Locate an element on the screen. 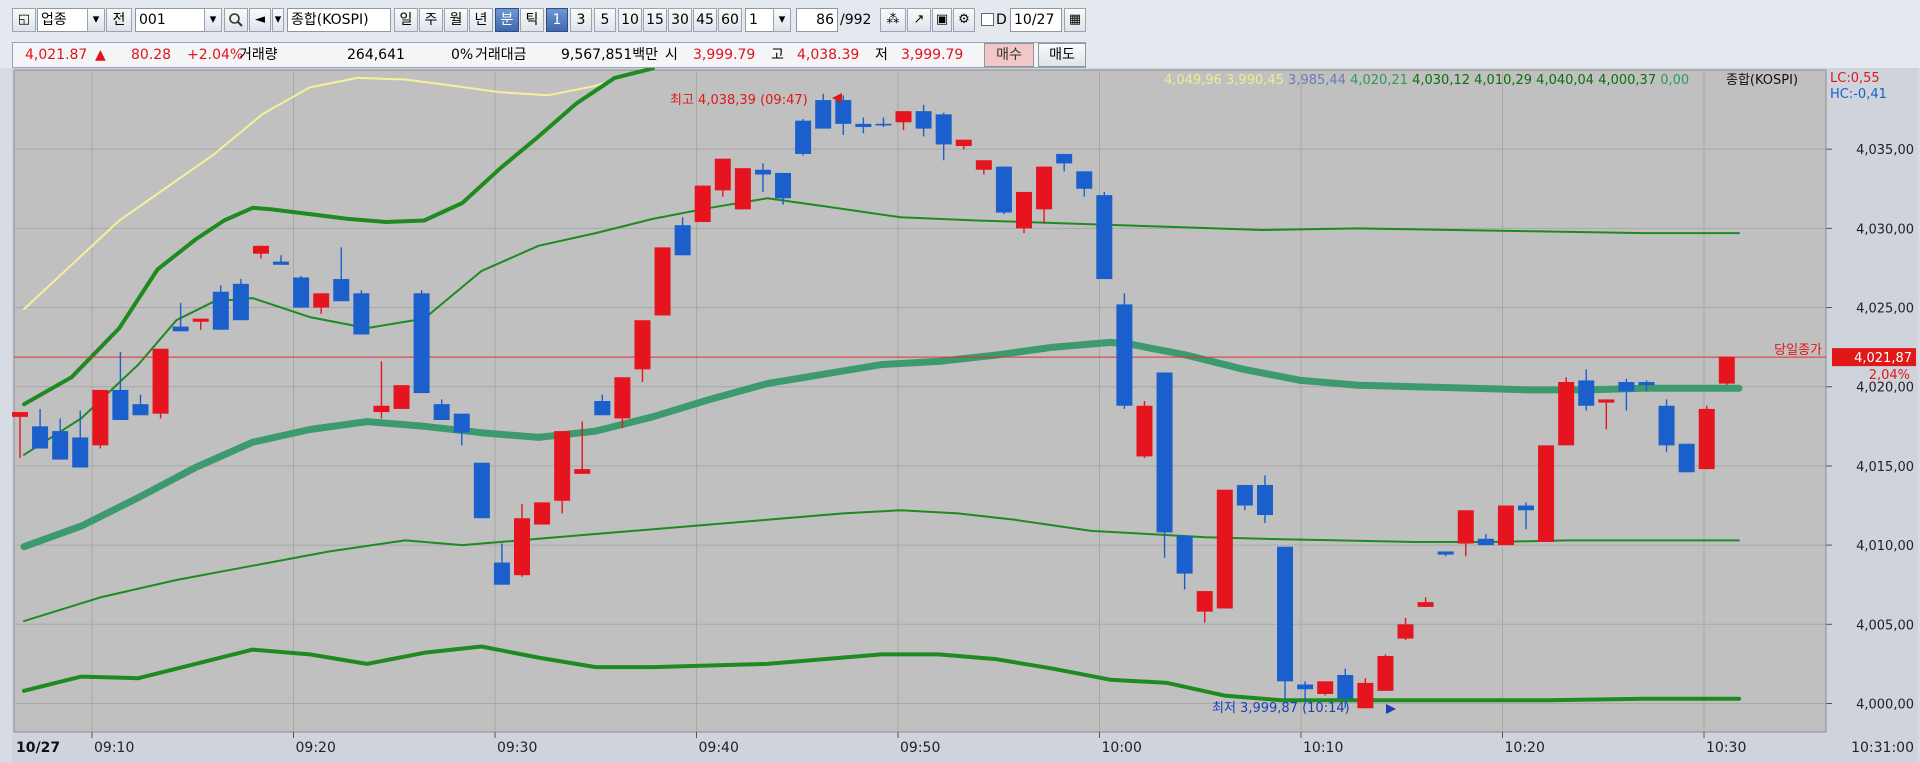 This screenshot has width=1920, height=762. period-year-button: 년 is located at coordinates (481, 20).